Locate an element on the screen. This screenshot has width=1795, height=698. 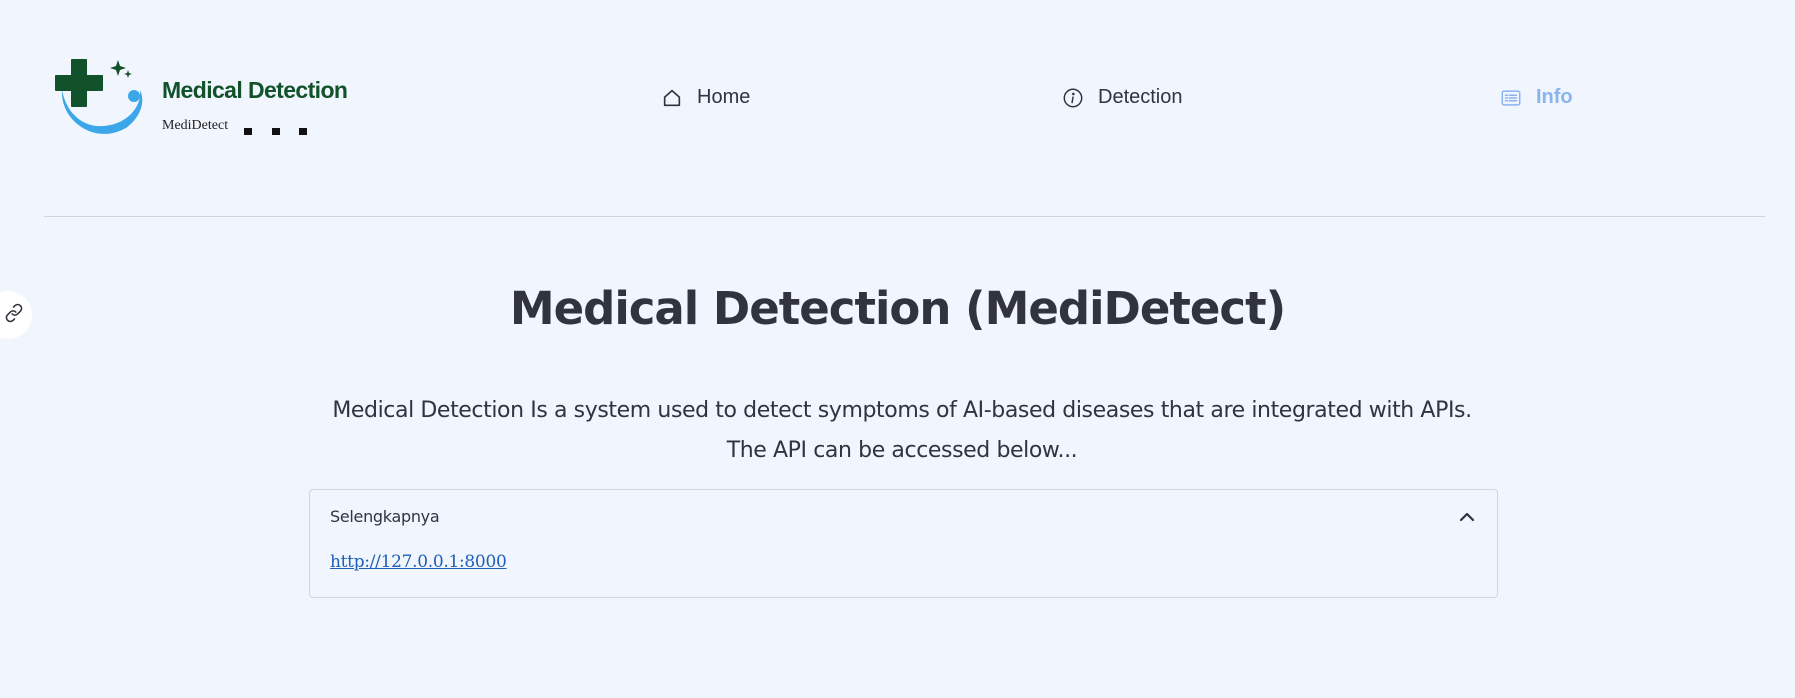
dots-decoration is located at coordinates (275, 131).